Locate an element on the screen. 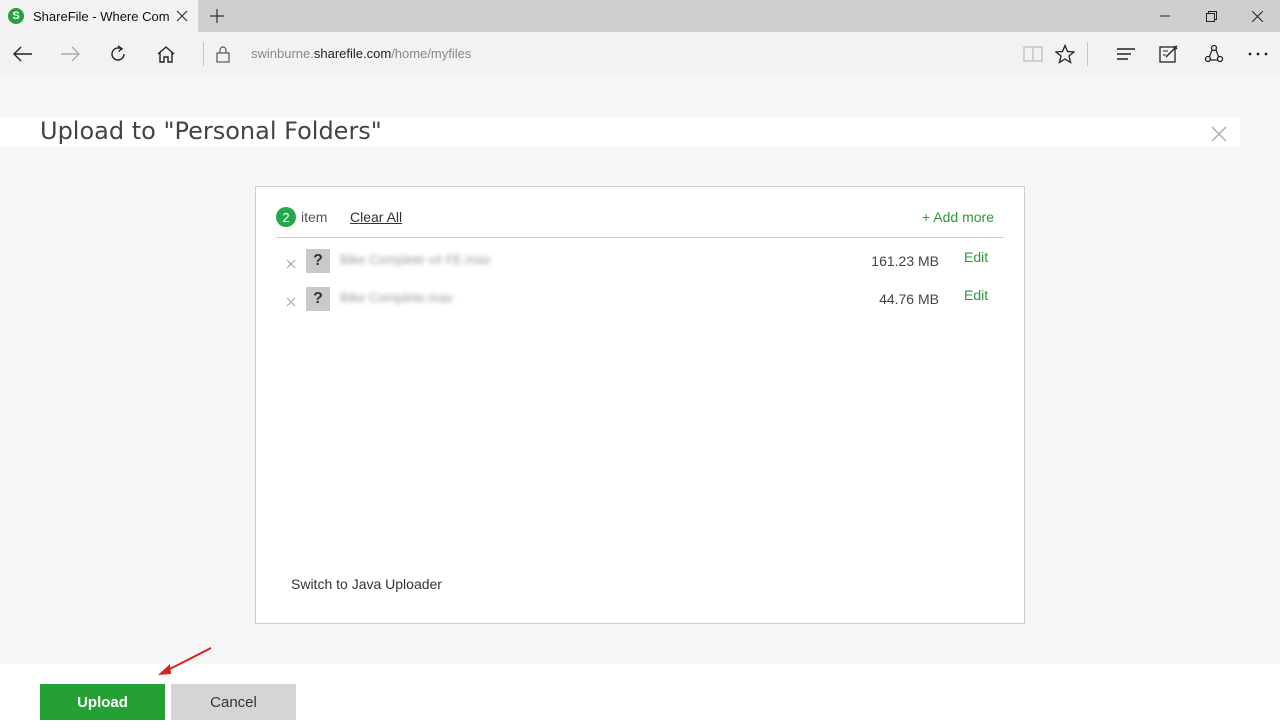 The width and height of the screenshot is (1280, 728). favorite-star-icon is located at coordinates (1065, 54).